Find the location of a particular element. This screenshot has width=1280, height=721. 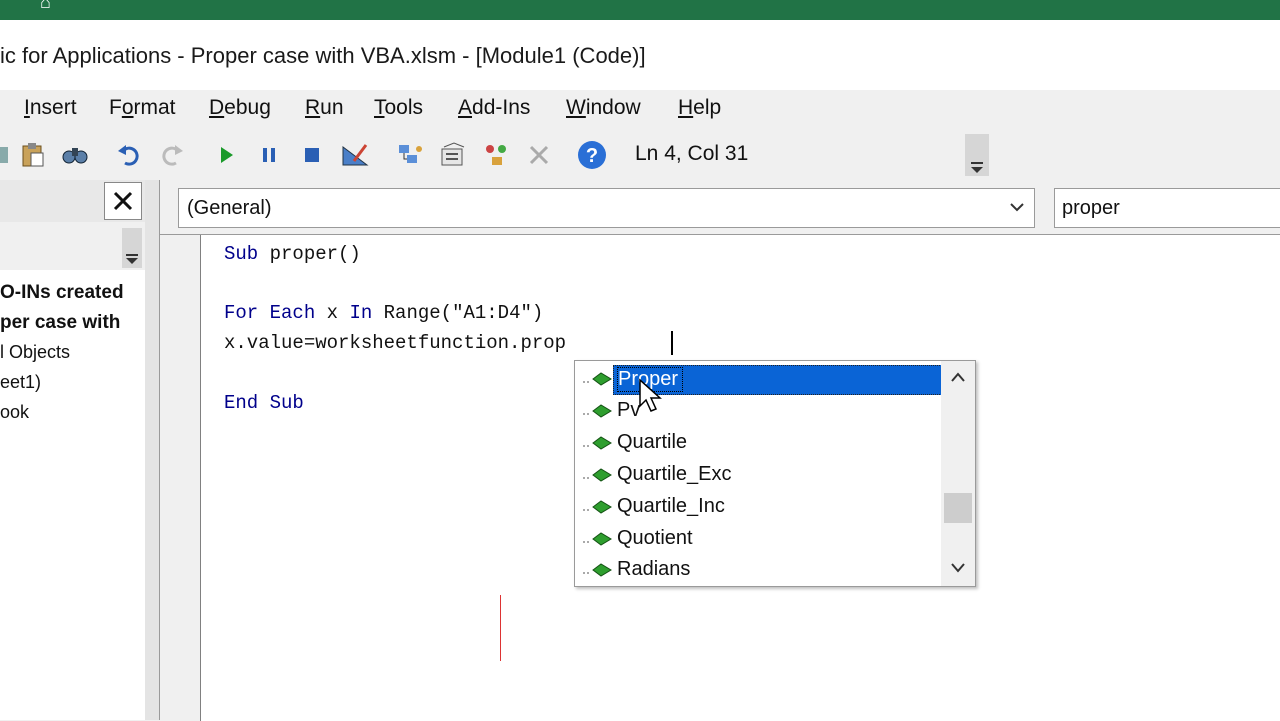

autocomplete-item-quartile-inc: Quartile_Inc is located at coordinates (758, 507).